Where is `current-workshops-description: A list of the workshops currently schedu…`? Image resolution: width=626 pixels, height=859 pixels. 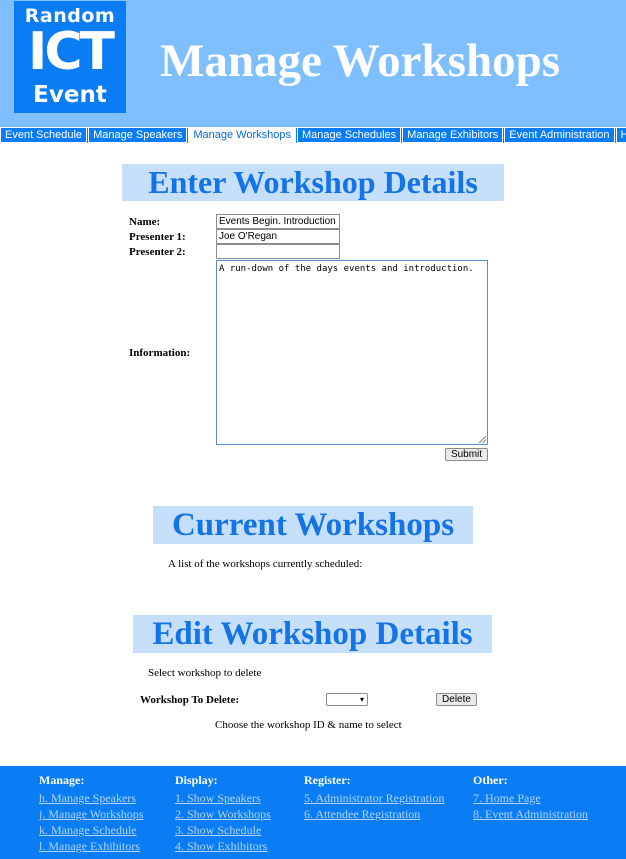
current-workshops-description: A list of the workshops currently schedu… is located at coordinates (265, 564).